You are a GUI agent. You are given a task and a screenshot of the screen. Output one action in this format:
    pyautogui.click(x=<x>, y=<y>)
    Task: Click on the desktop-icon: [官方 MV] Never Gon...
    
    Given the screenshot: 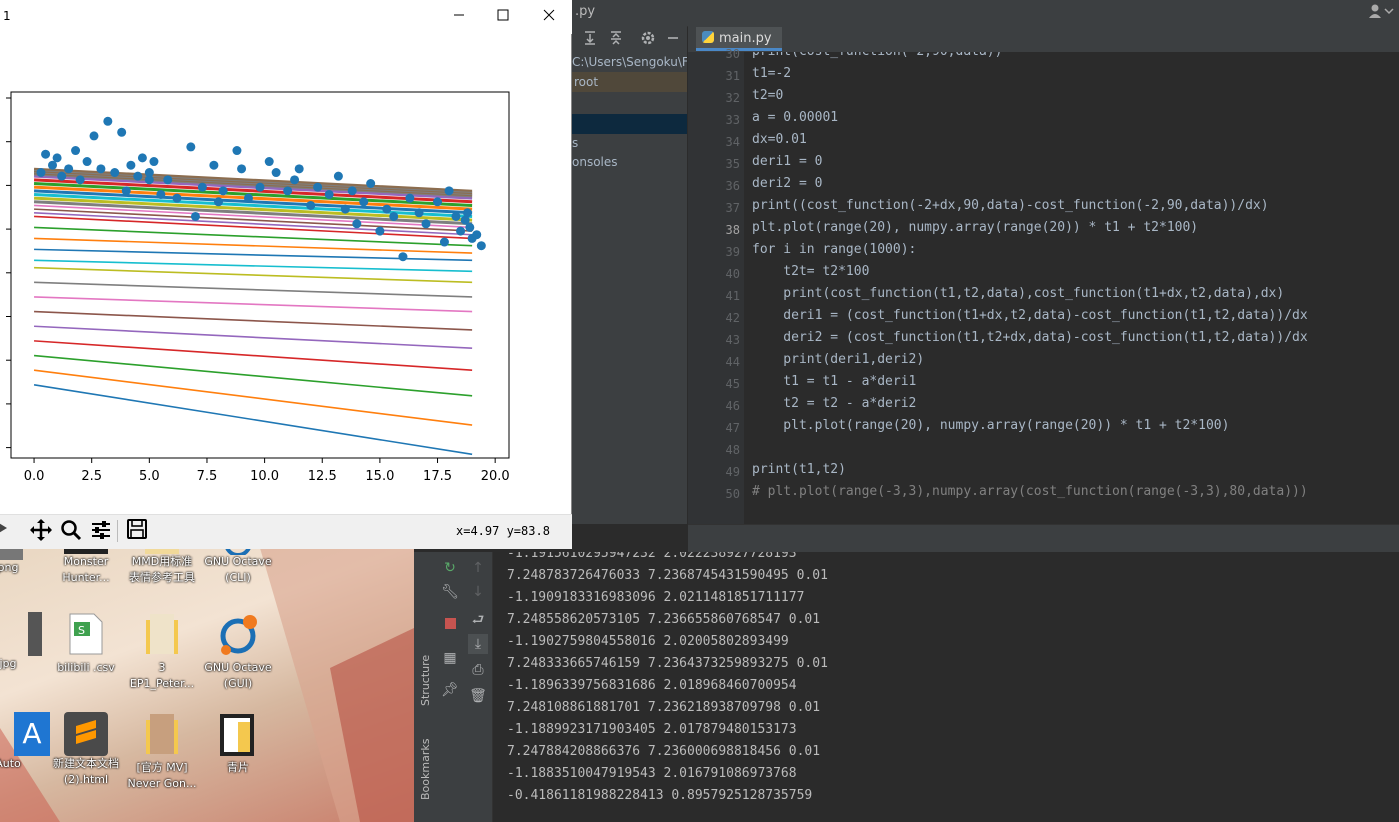 What is the action you would take?
    pyautogui.click(x=162, y=752)
    